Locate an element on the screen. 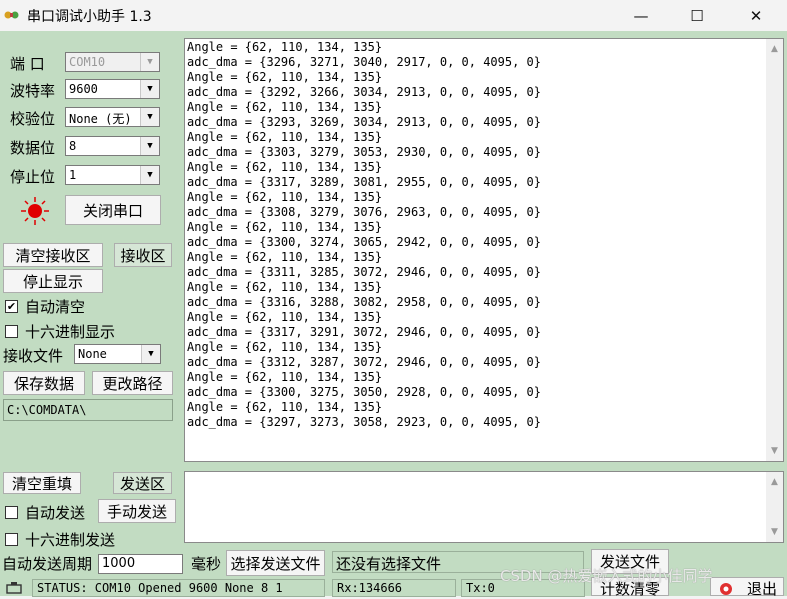  minimize-button: — is located at coordinates (641, 15).